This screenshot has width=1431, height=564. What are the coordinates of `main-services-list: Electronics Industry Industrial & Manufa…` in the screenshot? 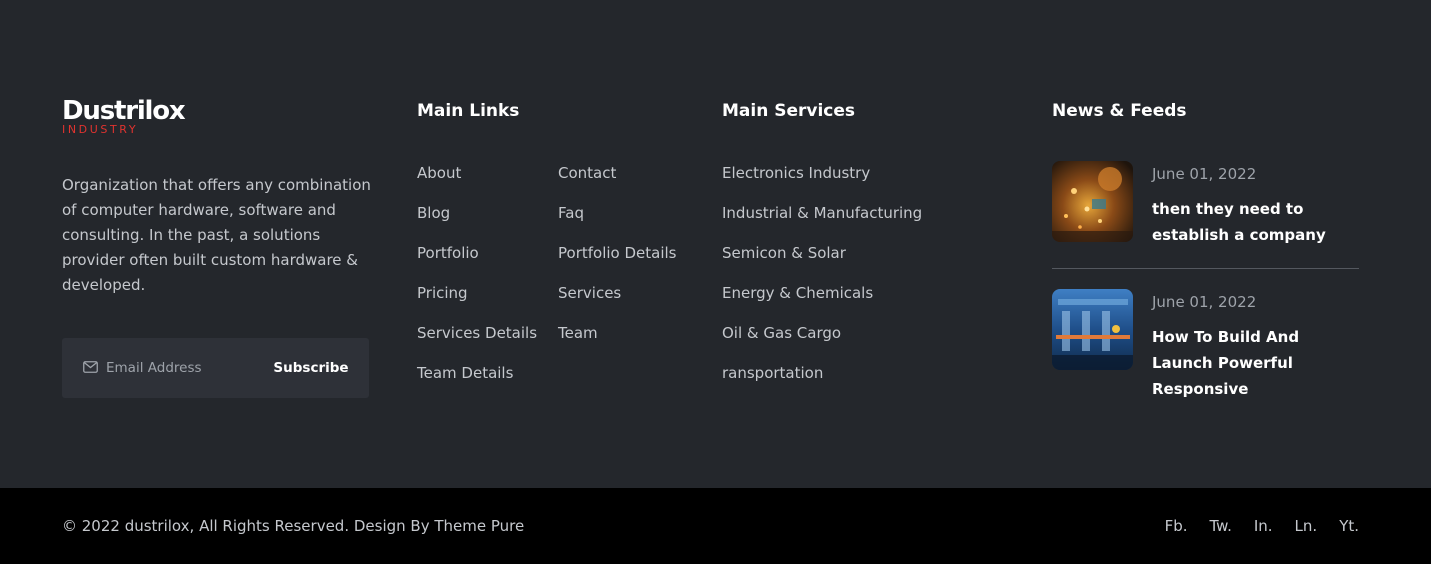 It's located at (822, 281).